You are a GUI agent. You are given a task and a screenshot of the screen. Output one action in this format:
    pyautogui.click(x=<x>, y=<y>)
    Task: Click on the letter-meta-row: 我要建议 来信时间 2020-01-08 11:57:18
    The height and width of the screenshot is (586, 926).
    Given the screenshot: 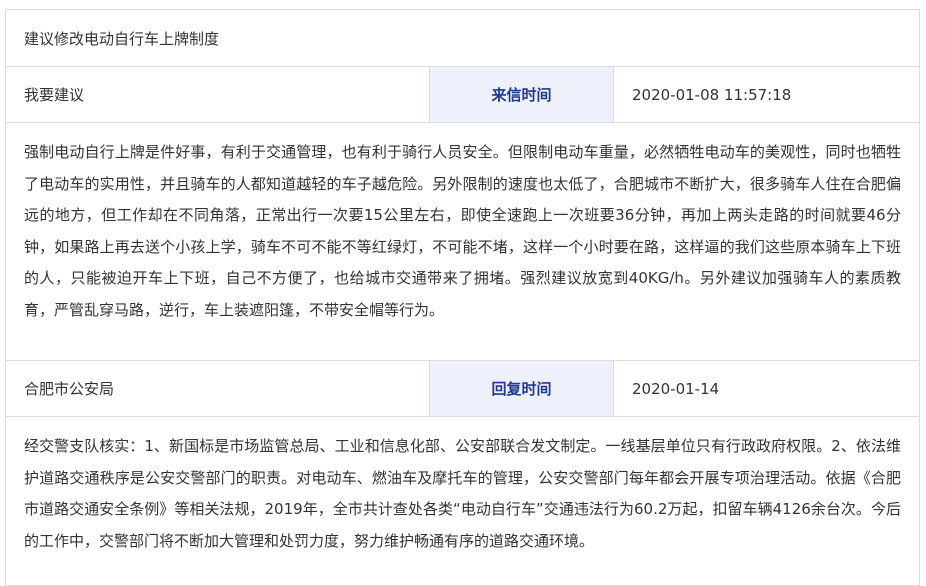 What is the action you would take?
    pyautogui.click(x=462, y=95)
    